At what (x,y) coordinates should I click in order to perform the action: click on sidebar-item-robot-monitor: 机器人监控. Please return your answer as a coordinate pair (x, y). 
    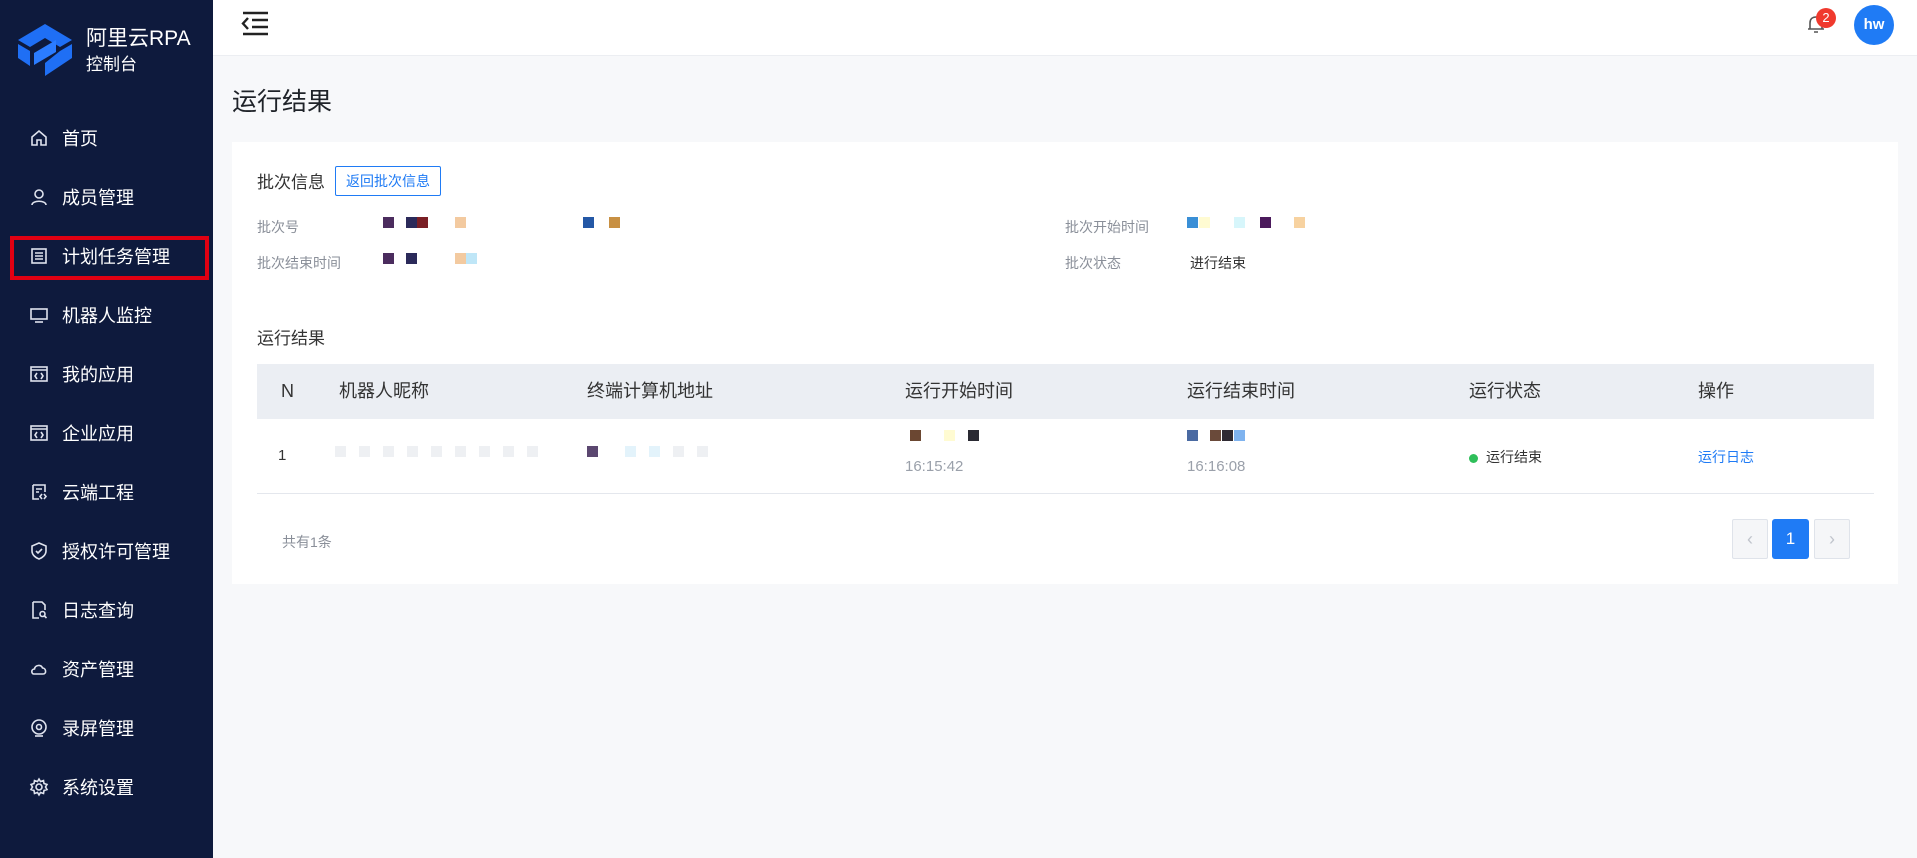
    Looking at the image, I should click on (106, 314).